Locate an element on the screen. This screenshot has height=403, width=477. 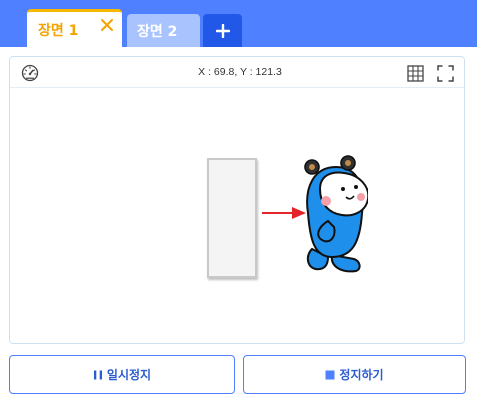
pause-icon is located at coordinates (97, 374).